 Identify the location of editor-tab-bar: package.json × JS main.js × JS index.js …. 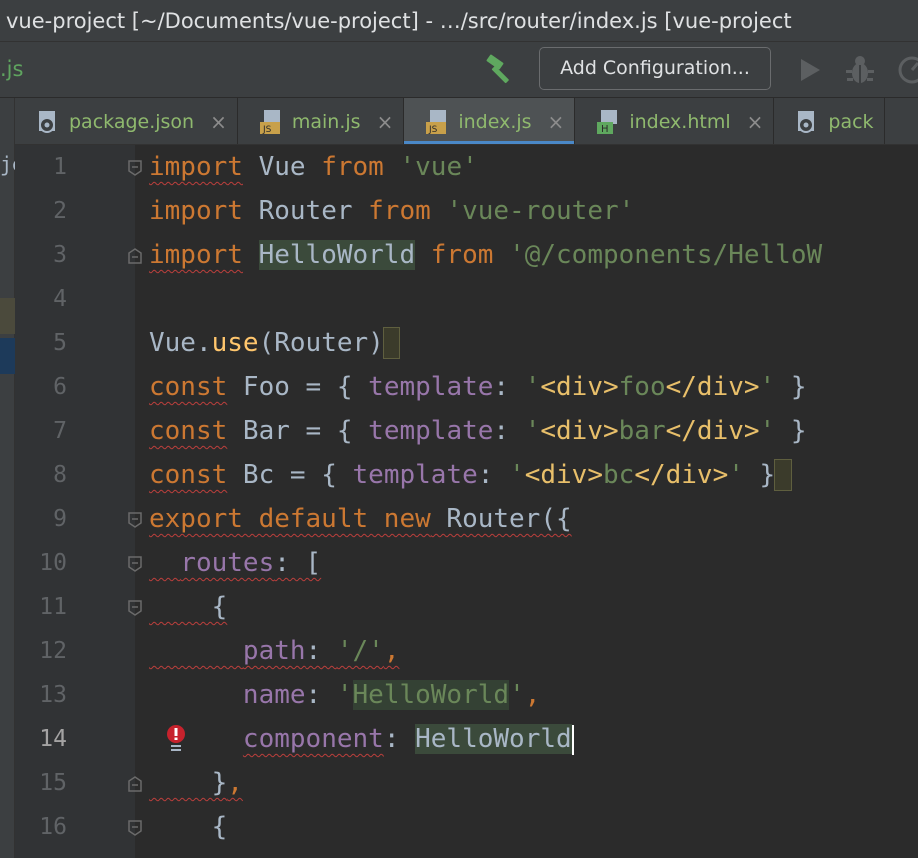
(466, 121).